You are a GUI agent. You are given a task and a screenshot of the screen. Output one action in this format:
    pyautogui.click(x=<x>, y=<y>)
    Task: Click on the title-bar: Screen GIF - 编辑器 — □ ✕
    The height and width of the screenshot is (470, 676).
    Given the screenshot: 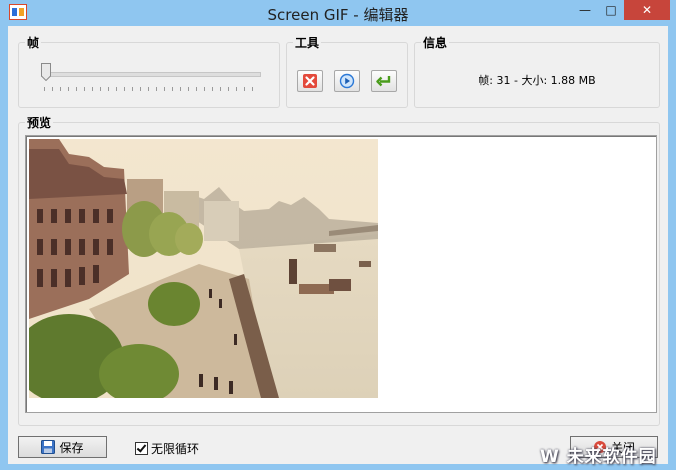 What is the action you would take?
    pyautogui.click(x=338, y=13)
    